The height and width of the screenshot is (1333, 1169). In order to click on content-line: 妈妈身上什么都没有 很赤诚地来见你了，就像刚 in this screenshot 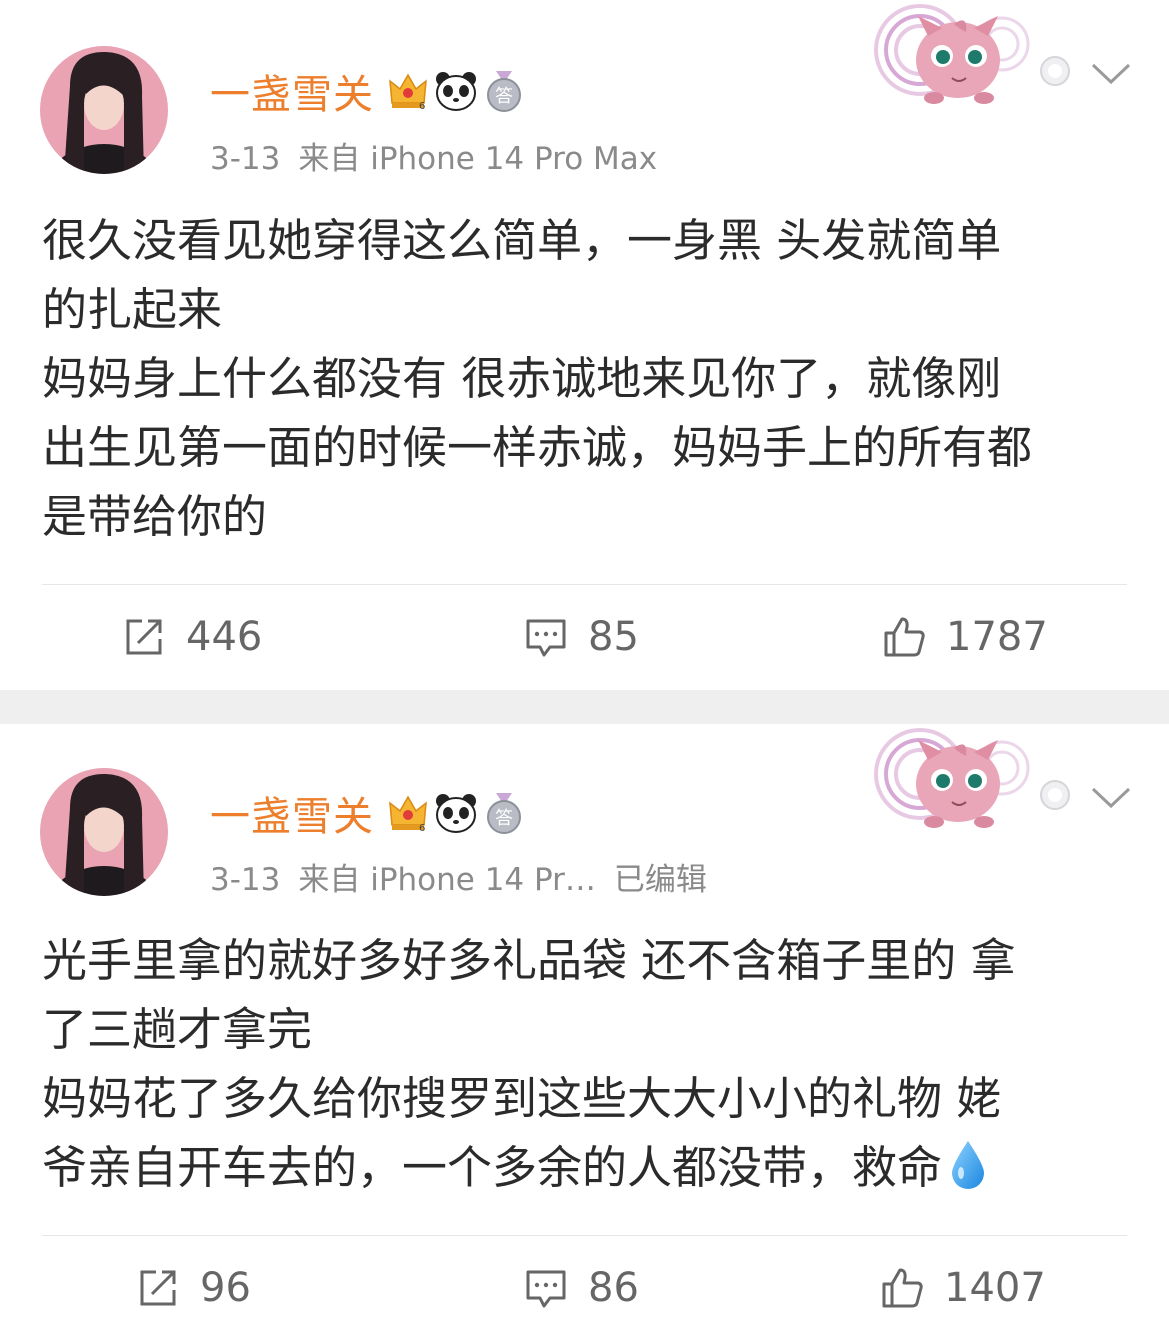, I will do `click(522, 378)`.